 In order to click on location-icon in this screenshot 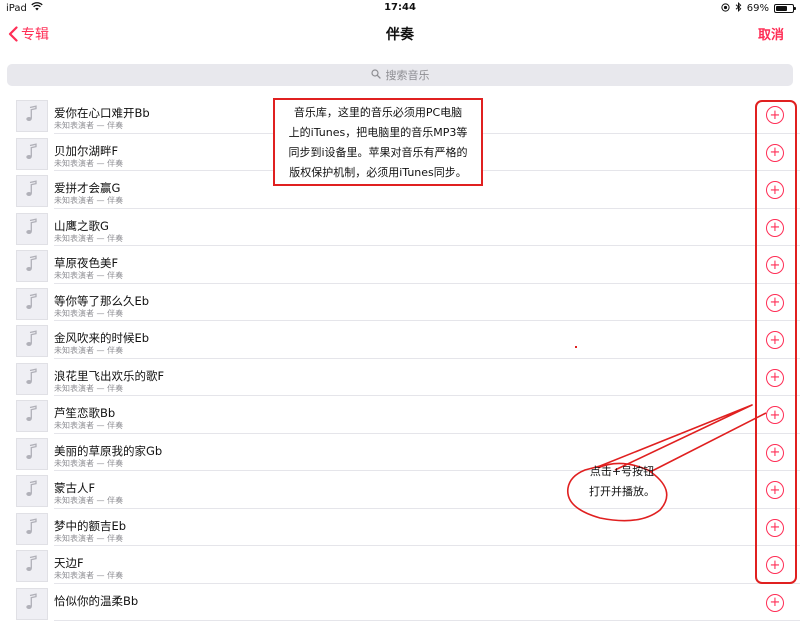, I will do `click(725, 9)`.